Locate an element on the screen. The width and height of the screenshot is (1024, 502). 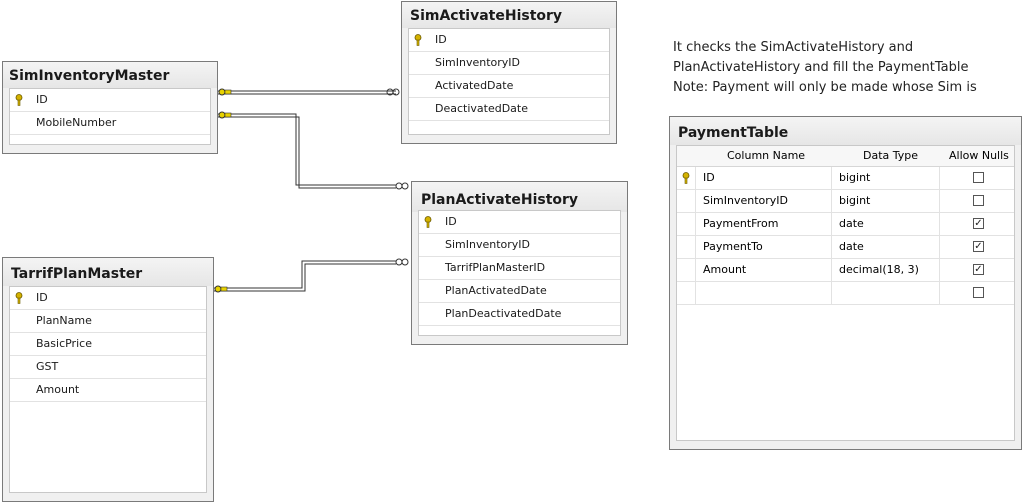
column-name-cell: PaymentTo is located at coordinates (733, 247).